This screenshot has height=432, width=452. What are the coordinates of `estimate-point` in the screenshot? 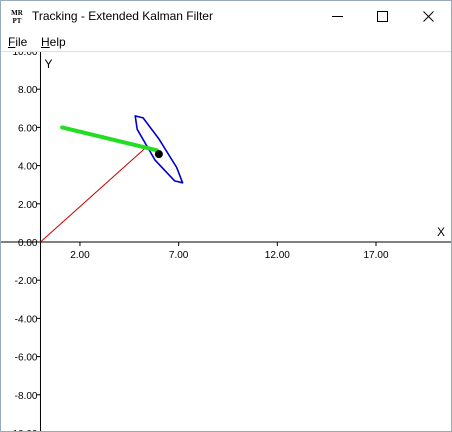 It's located at (158, 154).